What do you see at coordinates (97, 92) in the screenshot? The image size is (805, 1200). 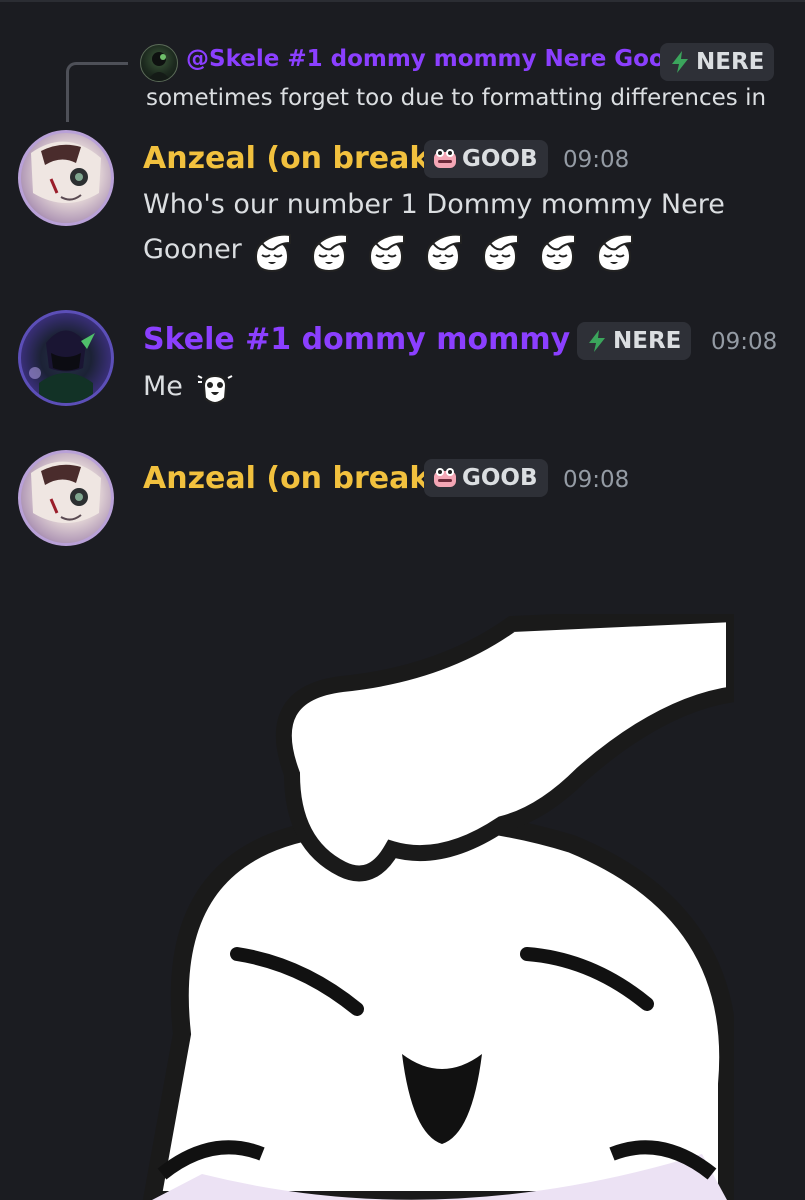 I see `reply-connector-line` at bounding box center [97, 92].